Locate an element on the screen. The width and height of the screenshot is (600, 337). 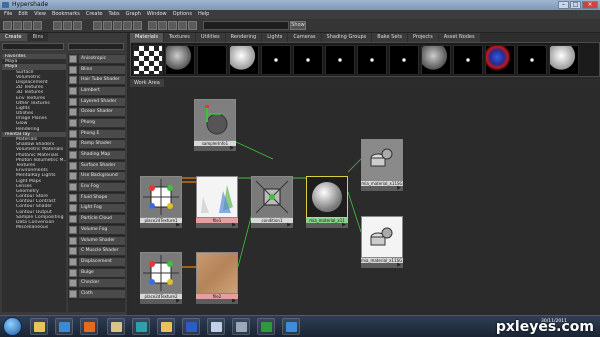
graph-node-condition: condition1 is located at coordinates (272, 202).